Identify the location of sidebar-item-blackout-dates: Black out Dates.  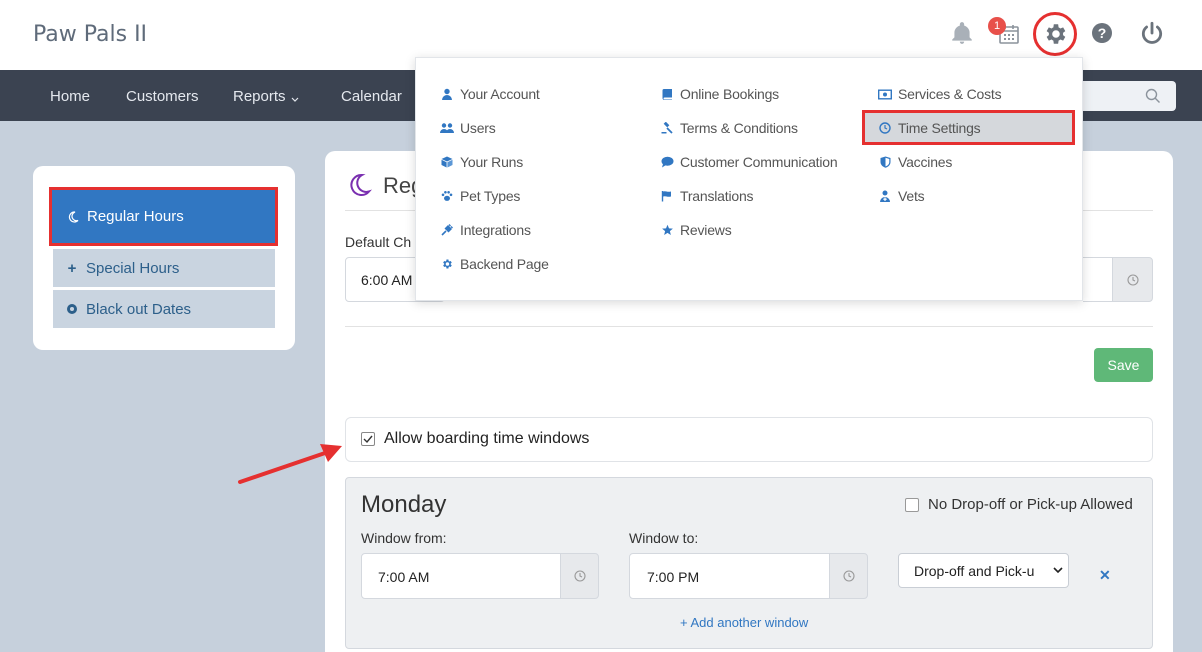
(164, 309).